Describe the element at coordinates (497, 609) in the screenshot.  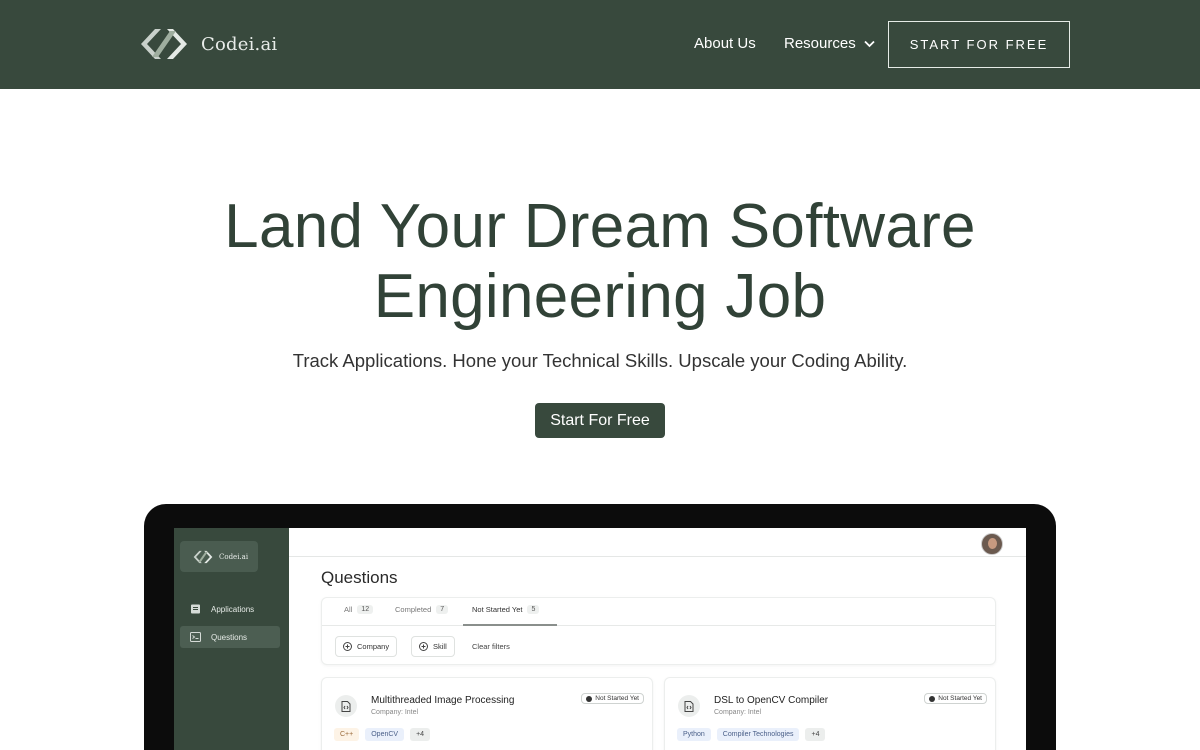
I see `tab-label: Not Started Yet` at that location.